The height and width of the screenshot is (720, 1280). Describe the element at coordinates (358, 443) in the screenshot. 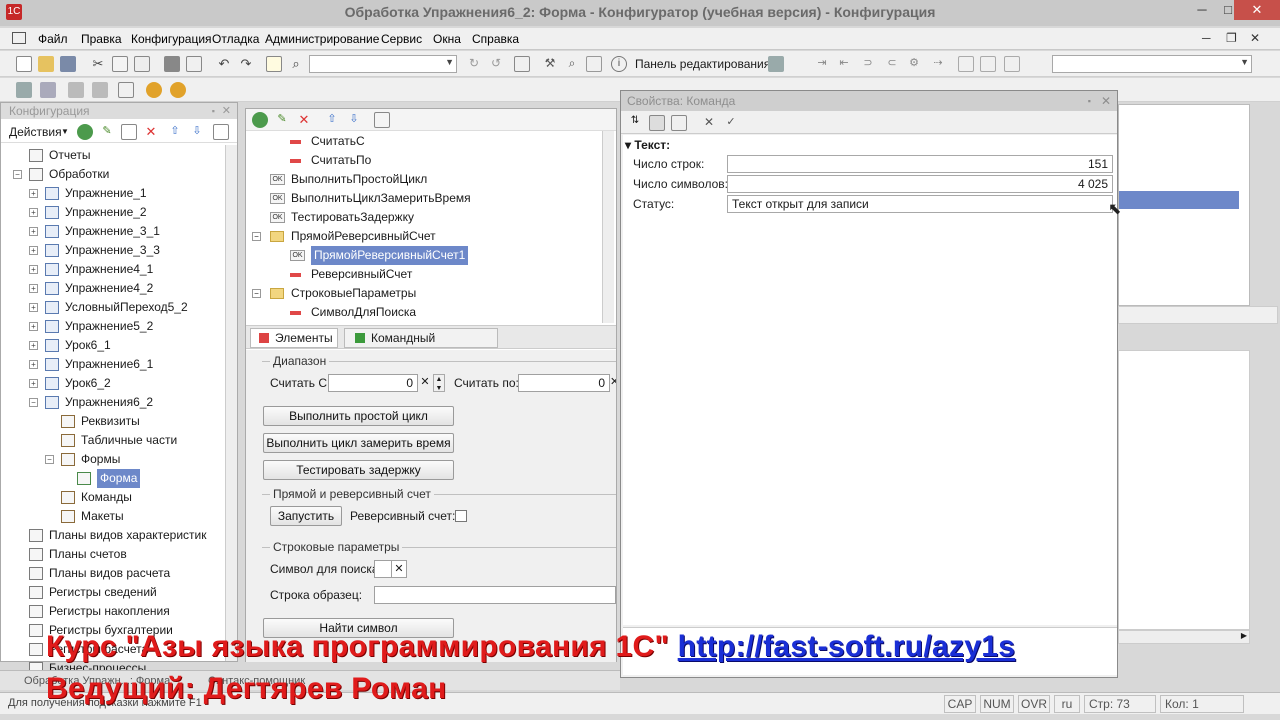

I see `run-timed-loop-button: Выполнить цикл замерить время` at that location.